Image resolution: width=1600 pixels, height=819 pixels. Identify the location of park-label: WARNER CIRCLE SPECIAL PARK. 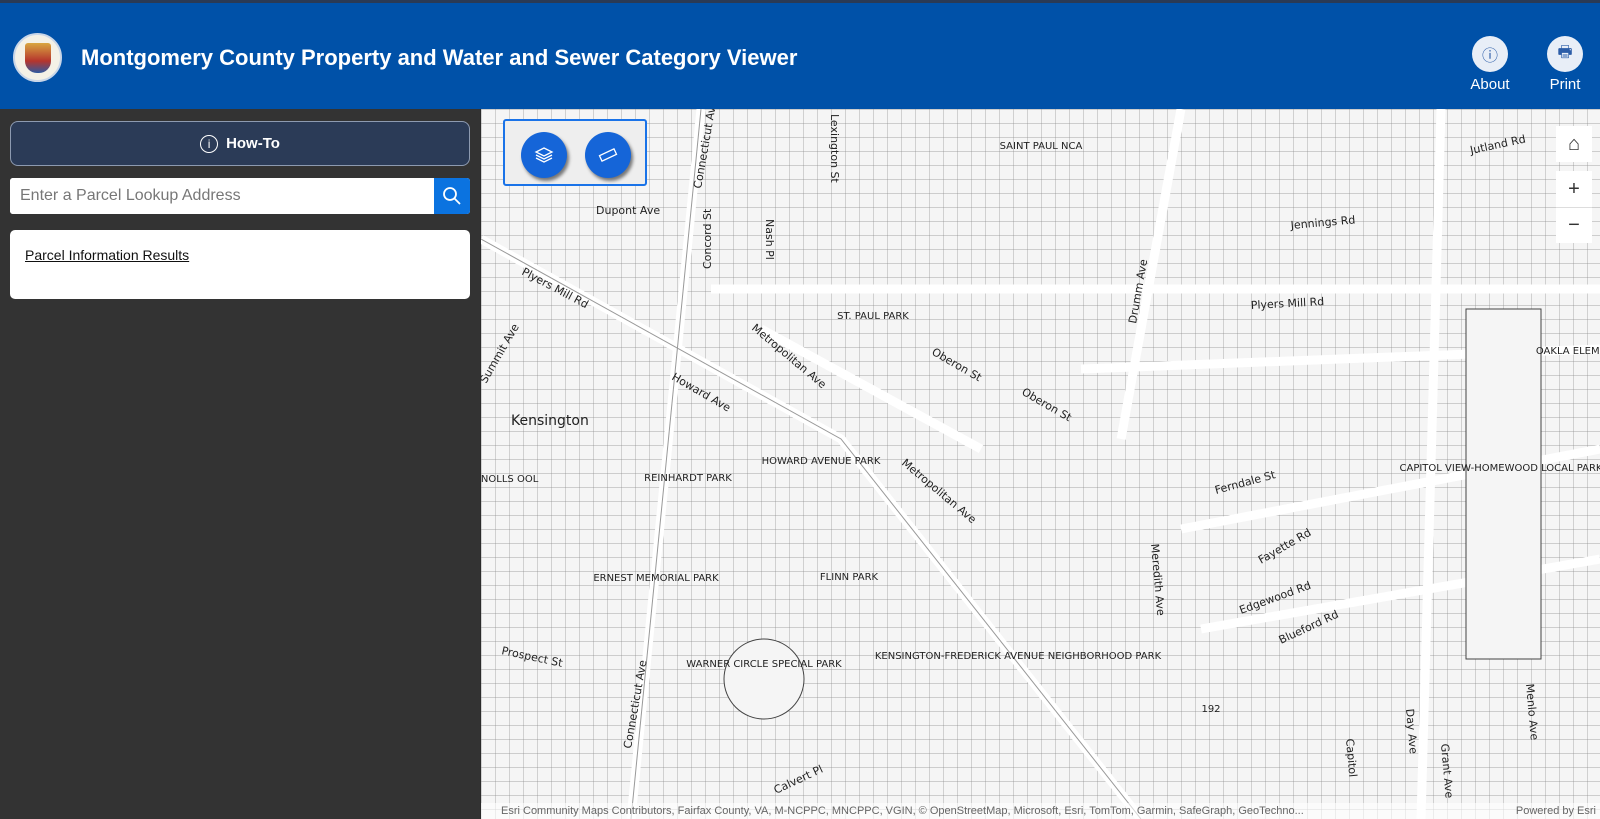
(764, 664).